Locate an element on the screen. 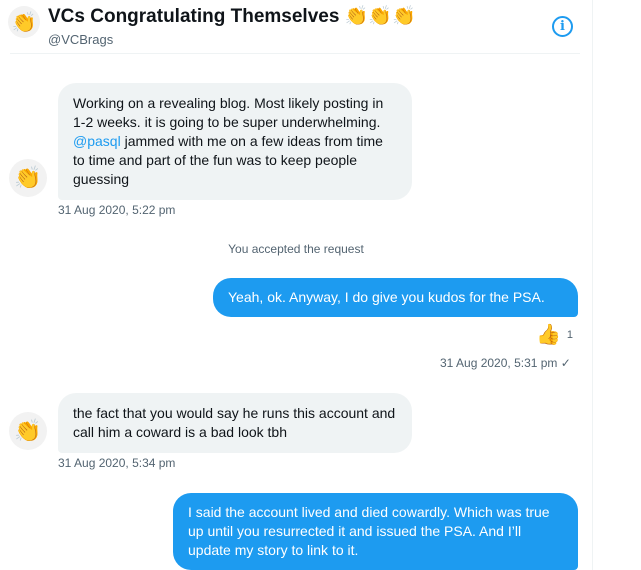  info-icon: i is located at coordinates (562, 26).